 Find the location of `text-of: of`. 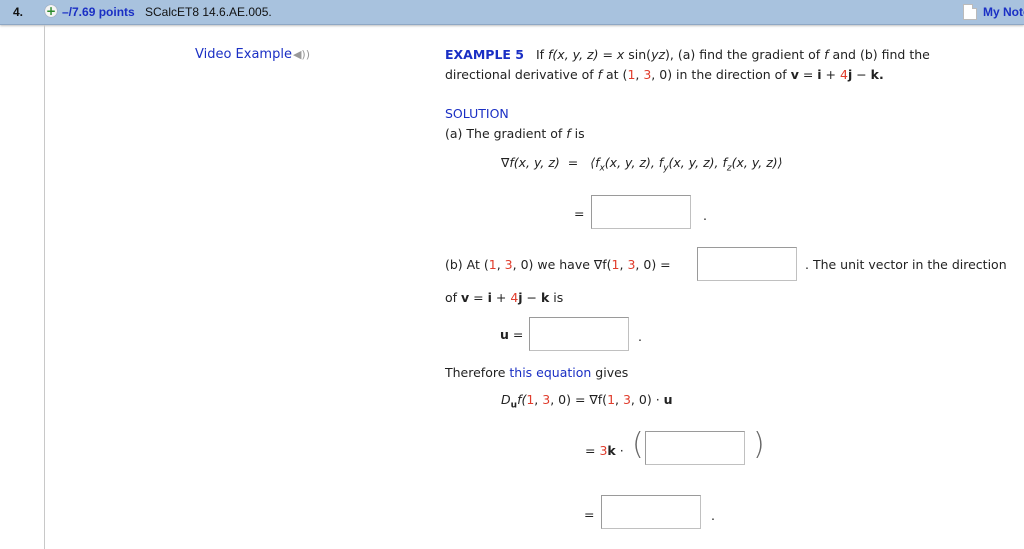

text-of: of is located at coordinates (453, 297).